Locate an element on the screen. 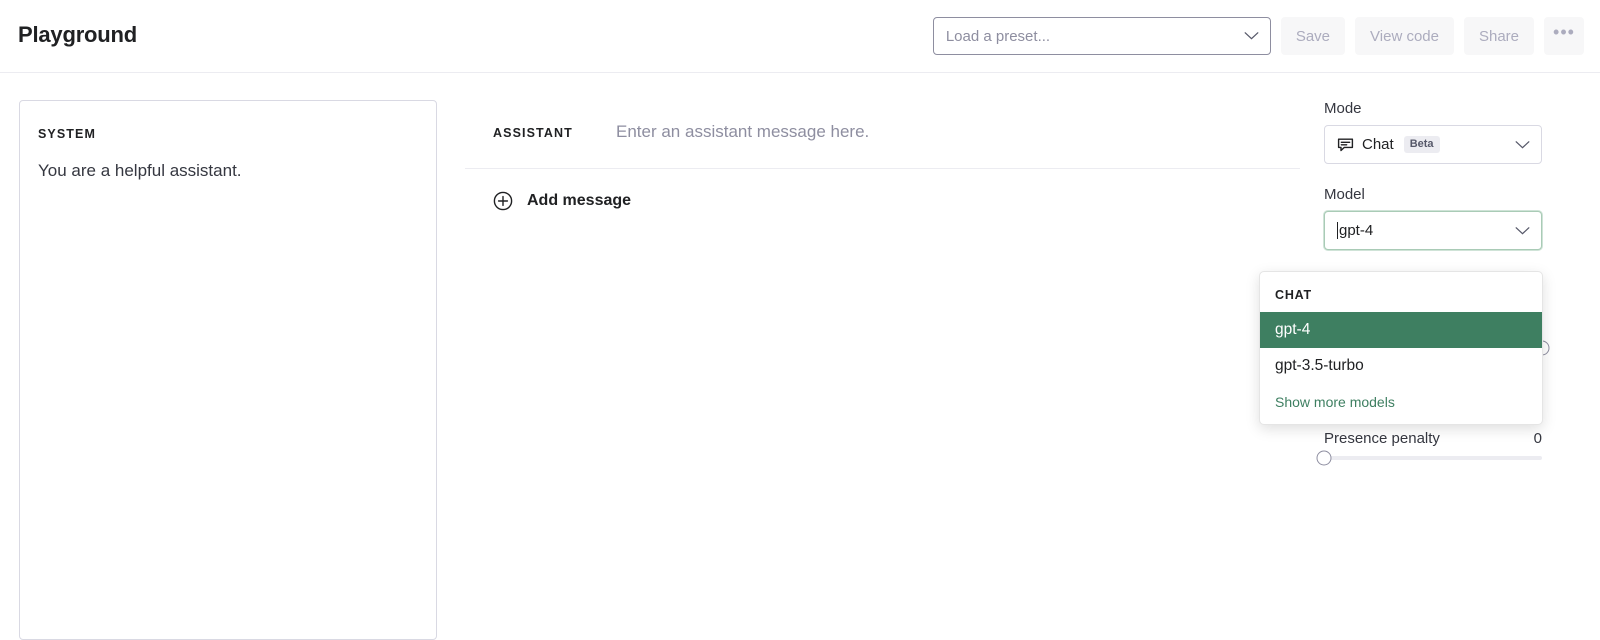  system-message-input: You are a helpful assistant. is located at coordinates (228, 171).